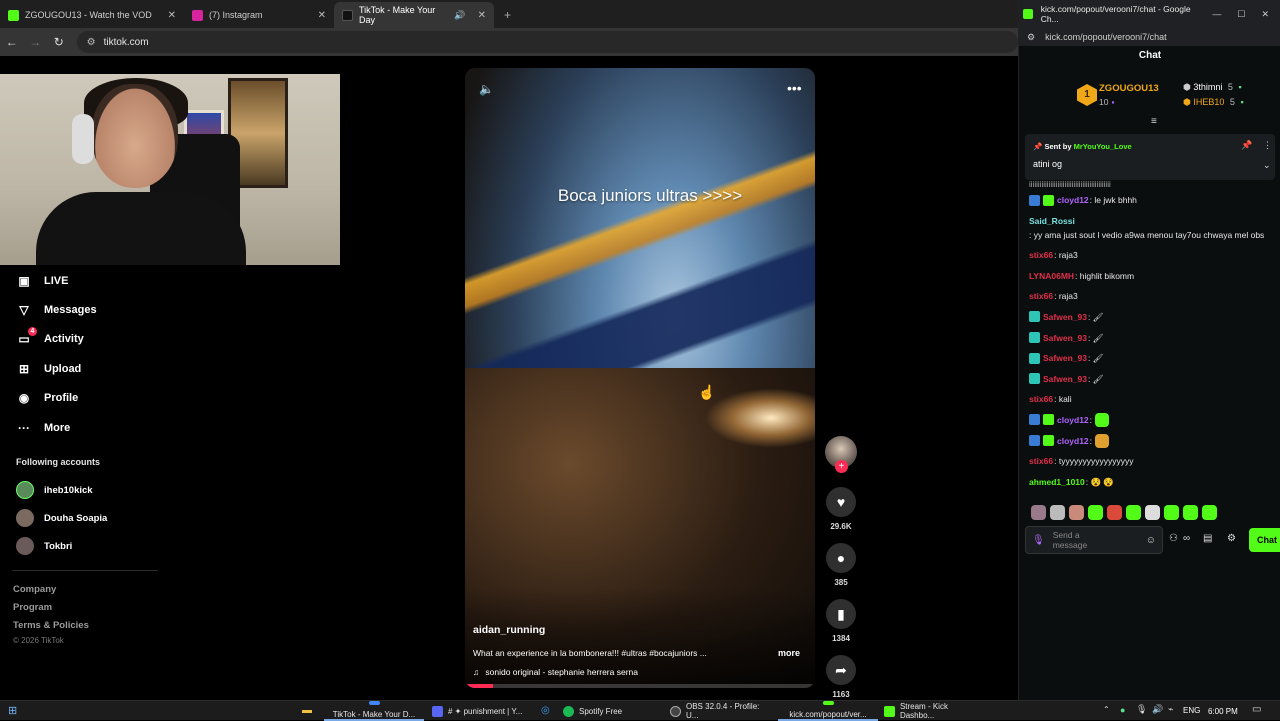  Describe the element at coordinates (841, 558) in the screenshot. I see `comment-icon: ●` at that location.